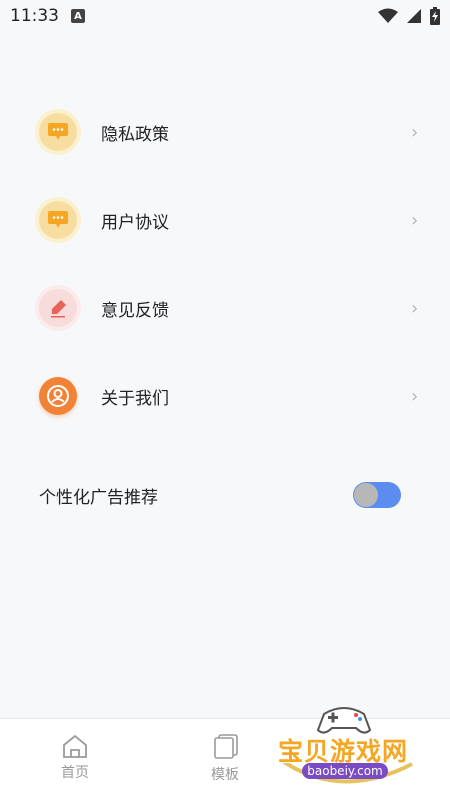  I want to click on pen-icon, so click(58, 308).